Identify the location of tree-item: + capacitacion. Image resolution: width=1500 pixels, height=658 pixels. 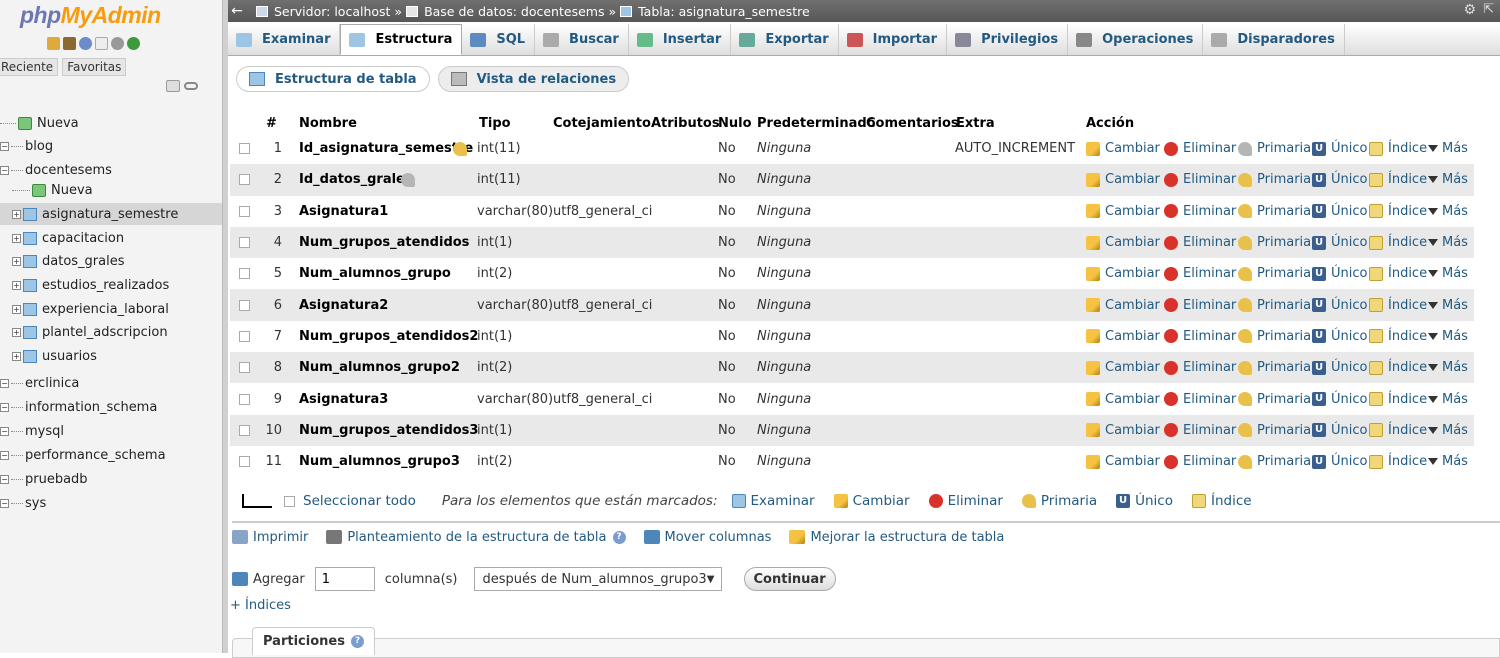
(111, 238).